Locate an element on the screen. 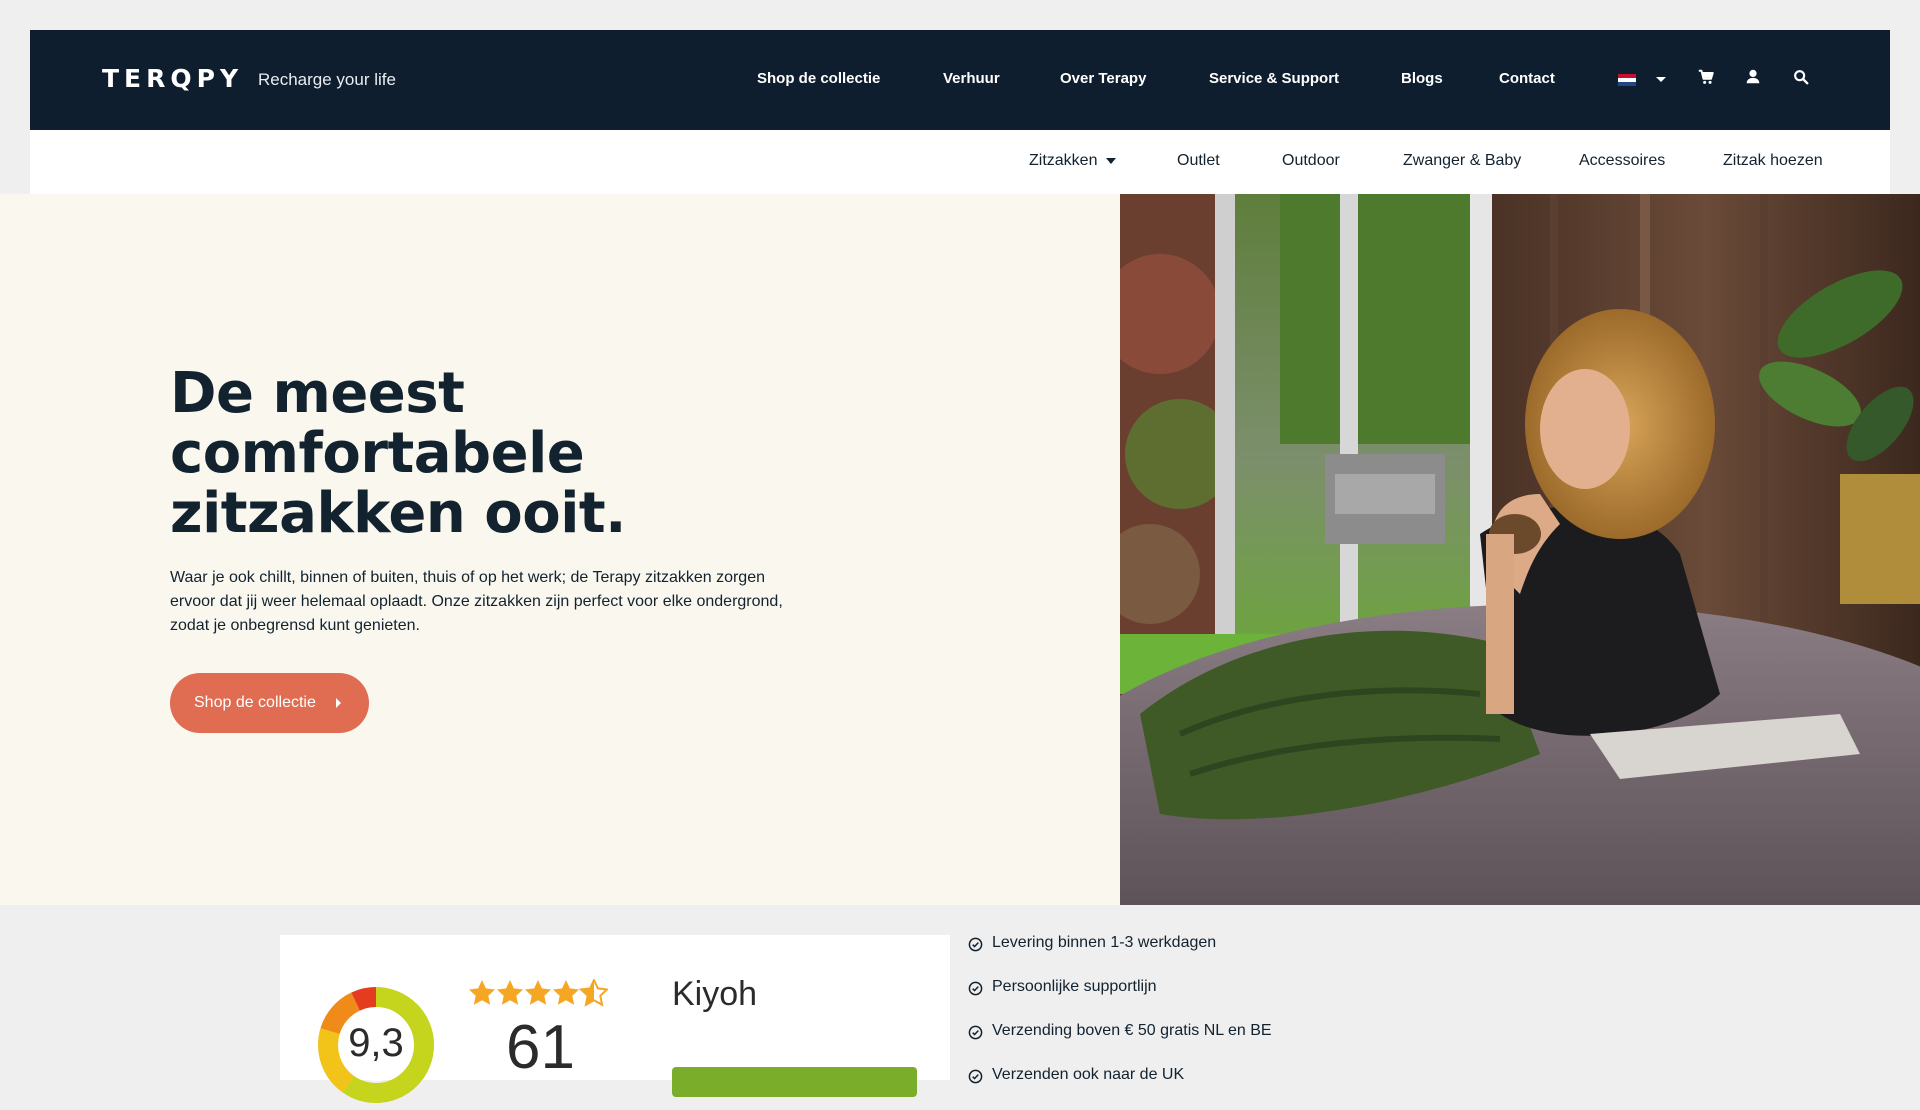 The image size is (1920, 1110). kiyoh-review-widget: 9,3 61 Kiyoh is located at coordinates (615, 1019).